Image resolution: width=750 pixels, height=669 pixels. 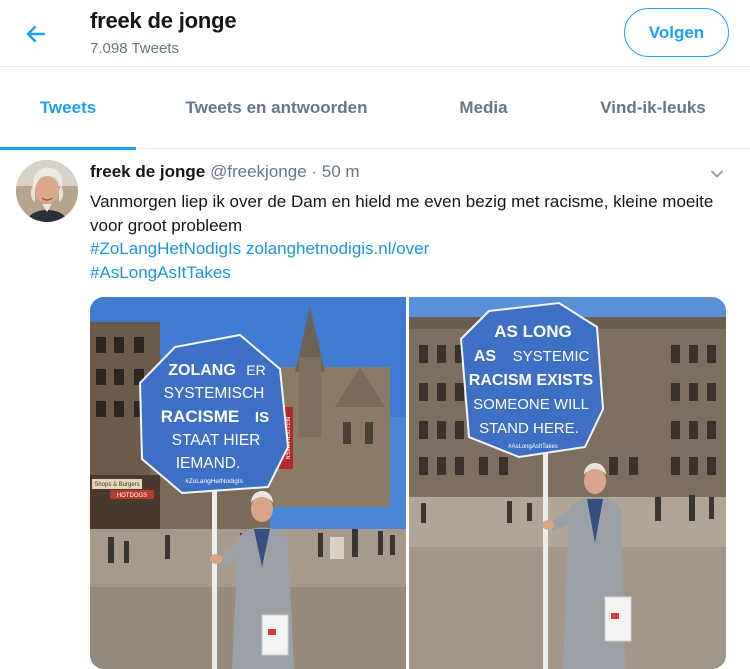 What do you see at coordinates (255, 370) in the screenshot?
I see `left-sign-line-1b: ER` at bounding box center [255, 370].